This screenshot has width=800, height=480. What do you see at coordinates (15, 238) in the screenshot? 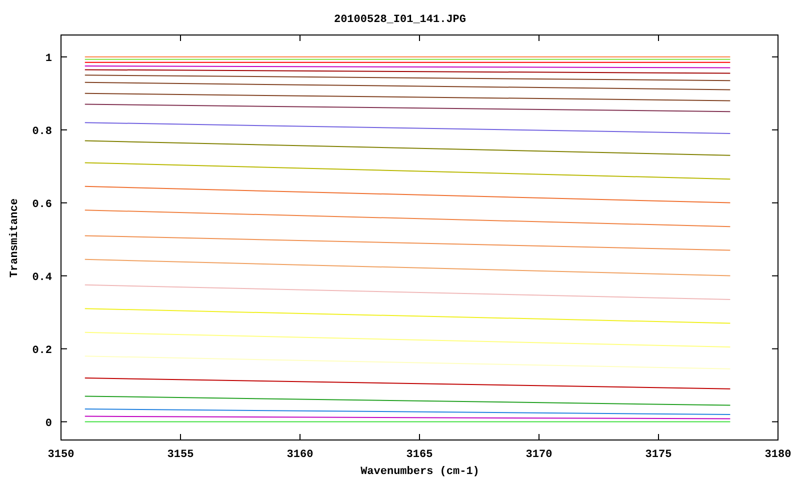
I see `y-axis-label: Transmitance` at bounding box center [15, 238].